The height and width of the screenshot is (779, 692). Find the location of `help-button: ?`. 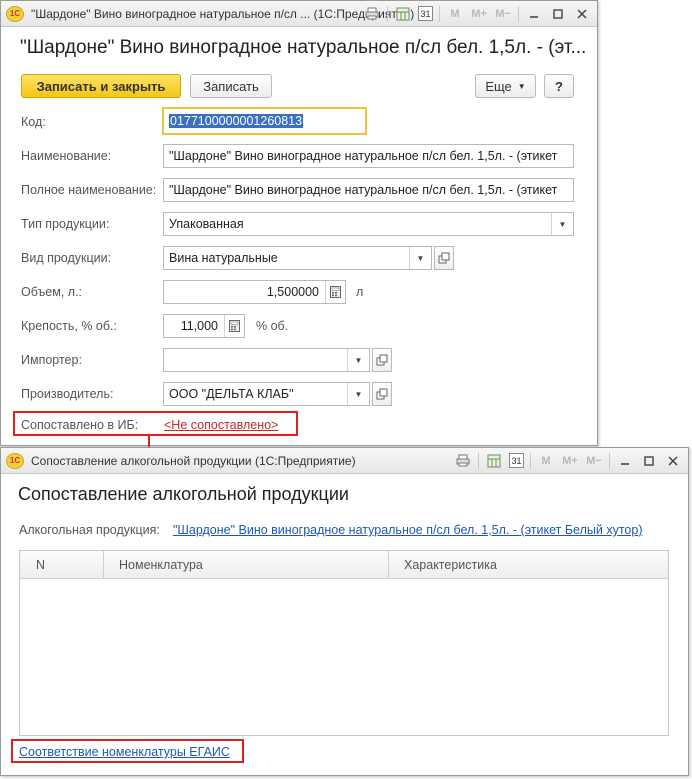

help-button: ? is located at coordinates (559, 86).